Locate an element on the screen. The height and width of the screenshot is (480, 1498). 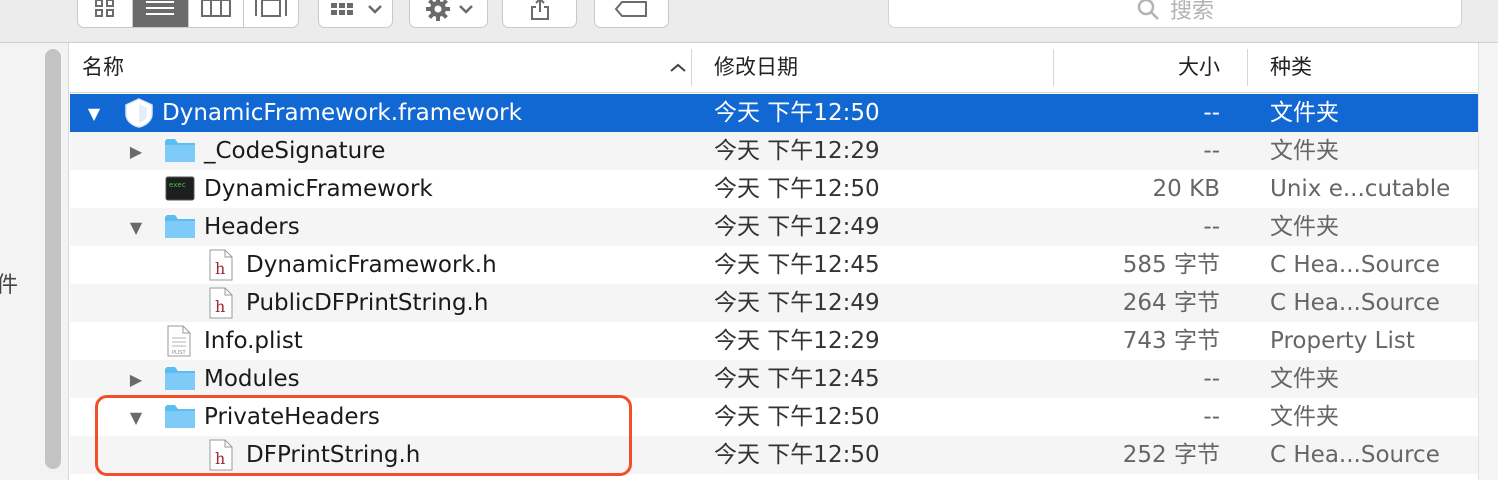
column-header-name: 名称 is located at coordinates (388, 67).